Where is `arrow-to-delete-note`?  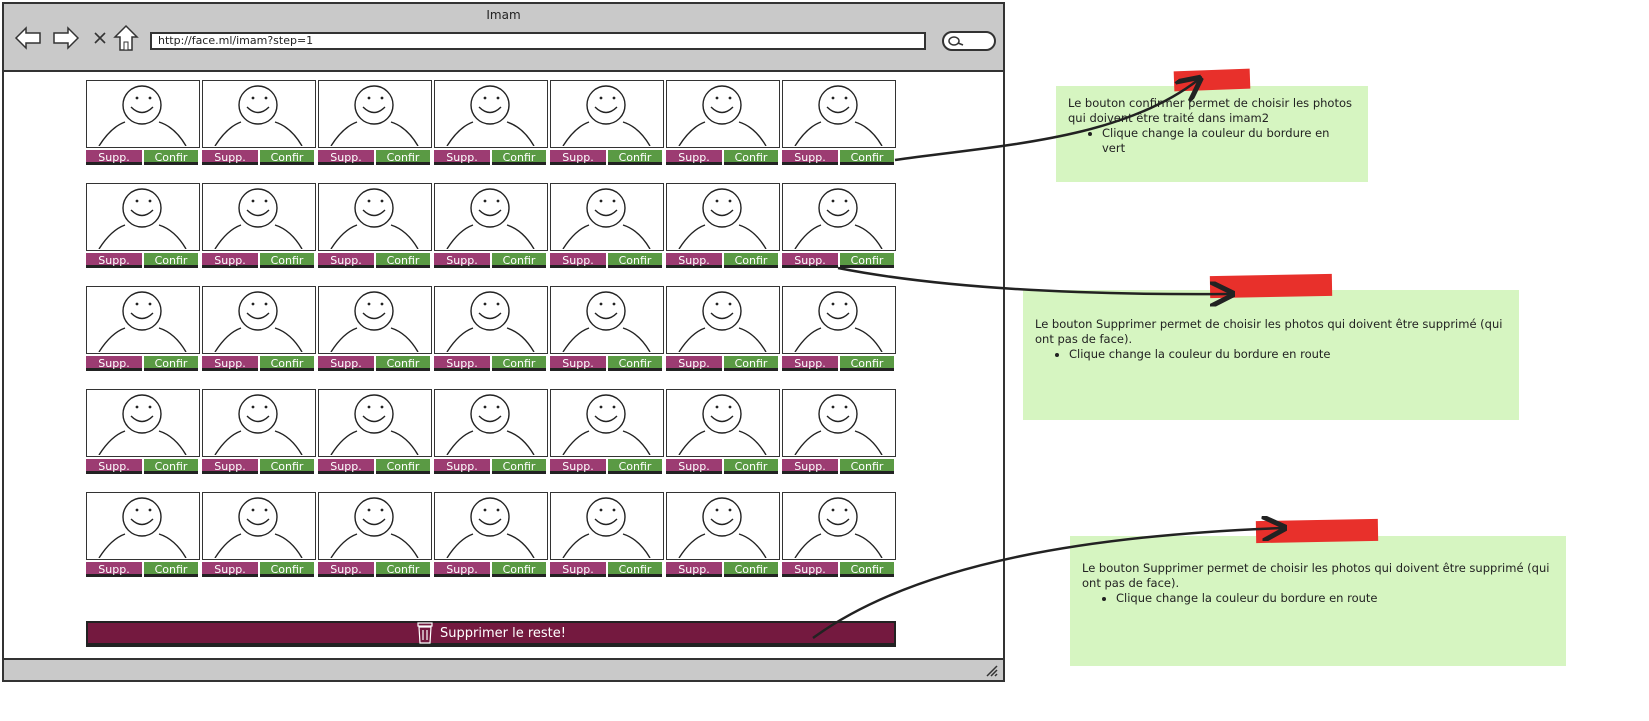
arrow-to-delete-note is located at coordinates (1033, 280).